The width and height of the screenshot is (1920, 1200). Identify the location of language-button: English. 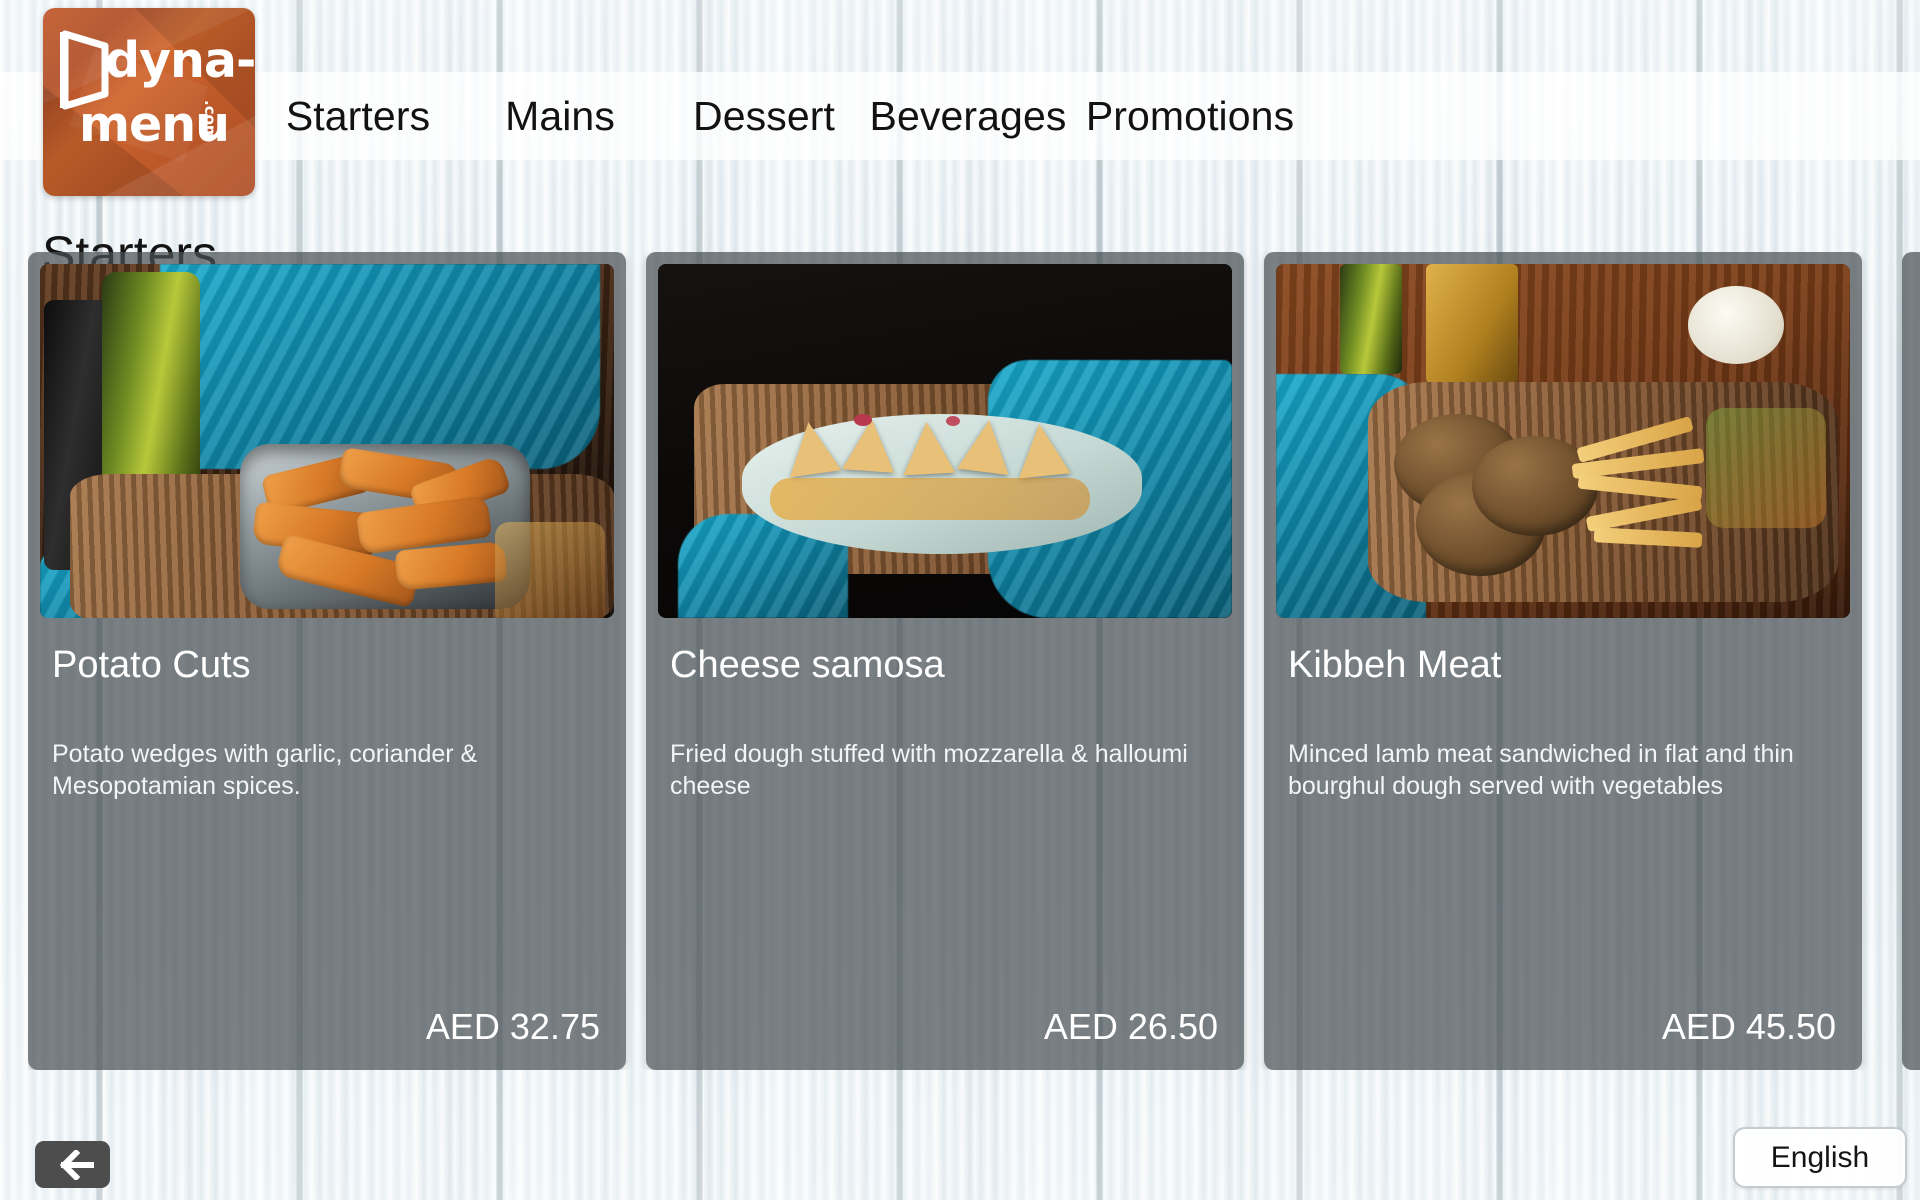
(1820, 1157).